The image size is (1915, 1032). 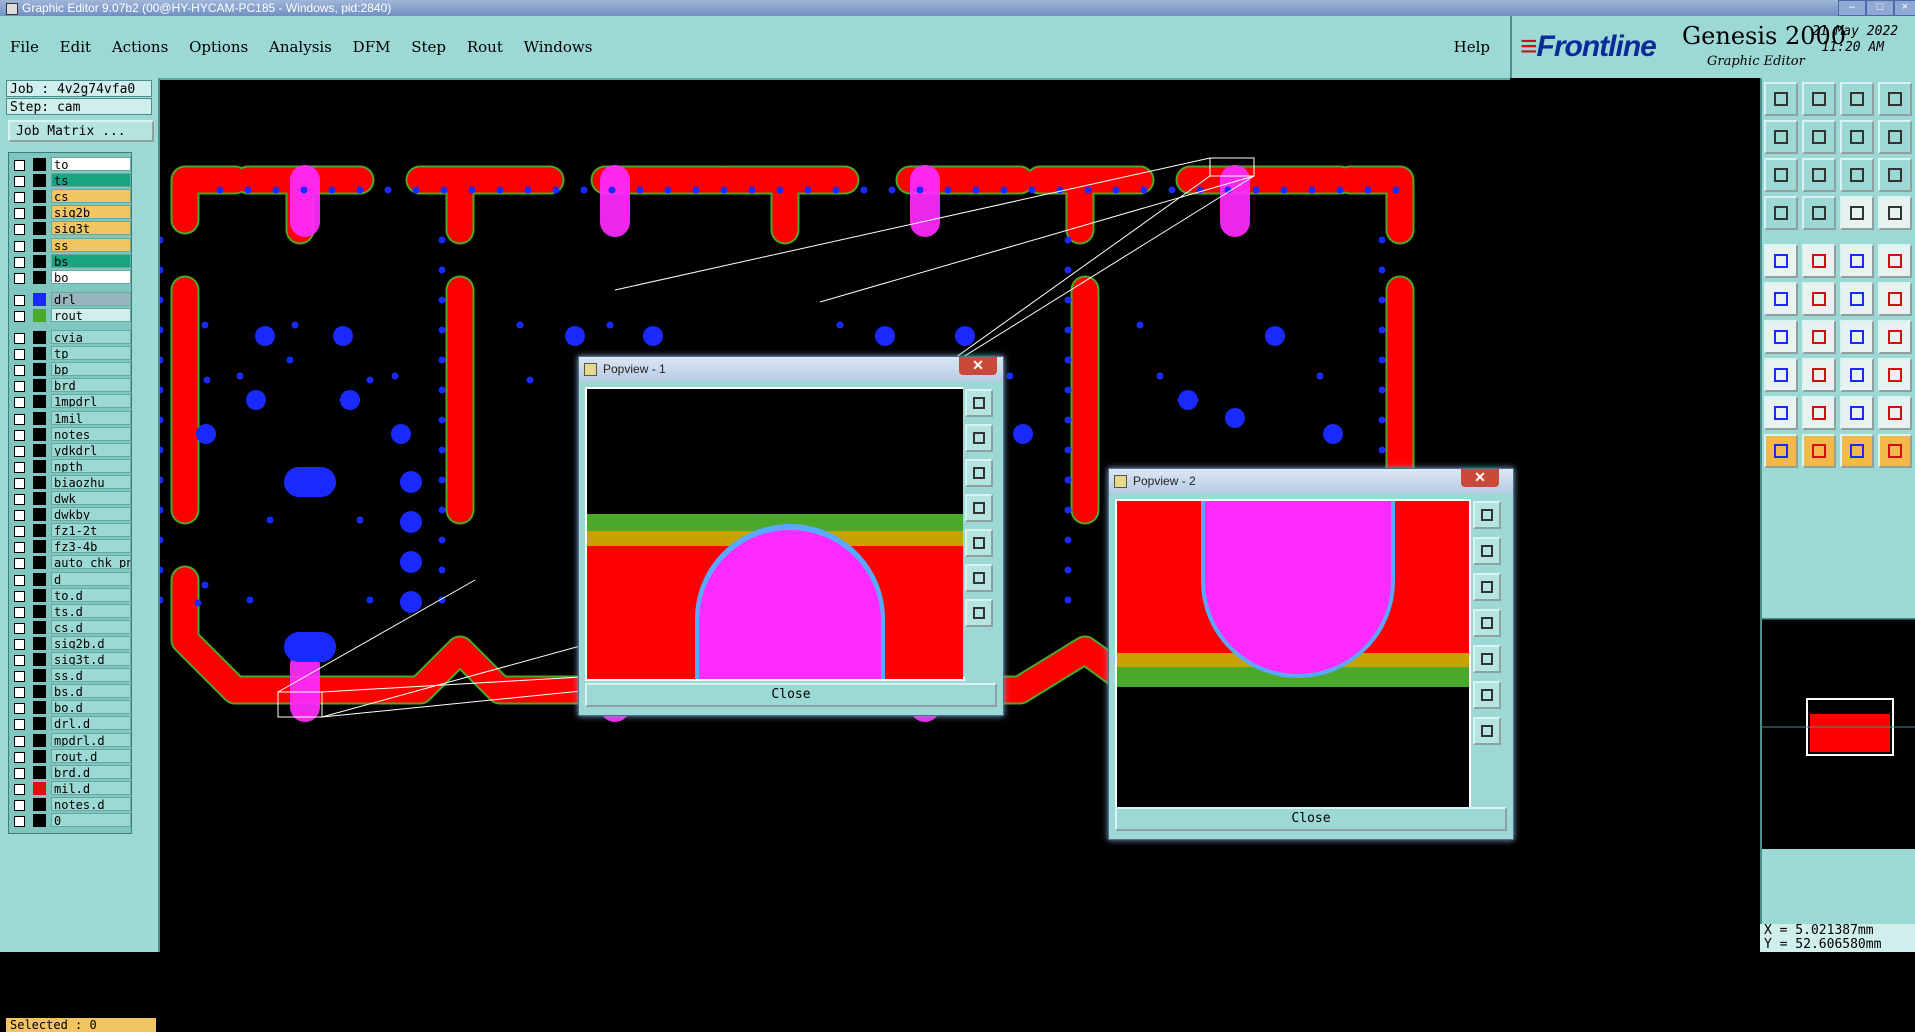 I want to click on popview-2-titlebar: Popview - 2 ✕, so click(x=1311, y=481).